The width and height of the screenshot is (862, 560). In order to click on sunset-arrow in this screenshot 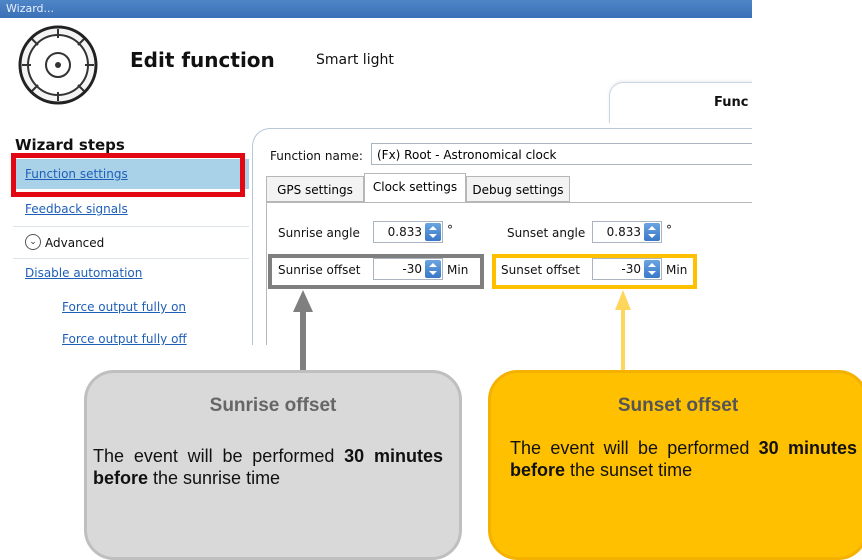, I will do `click(623, 330)`.